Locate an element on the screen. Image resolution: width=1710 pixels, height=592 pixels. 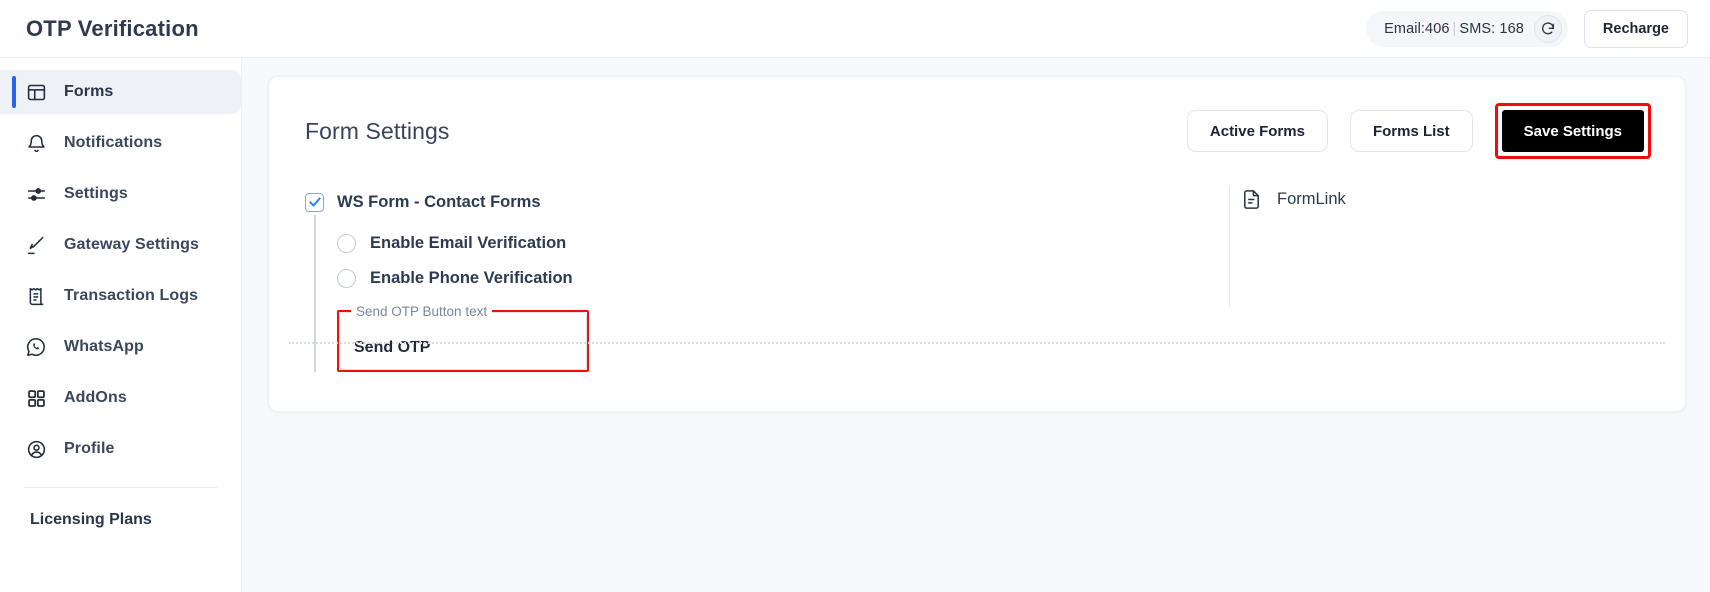
sidebar-item-label: Forms is located at coordinates (89, 91).